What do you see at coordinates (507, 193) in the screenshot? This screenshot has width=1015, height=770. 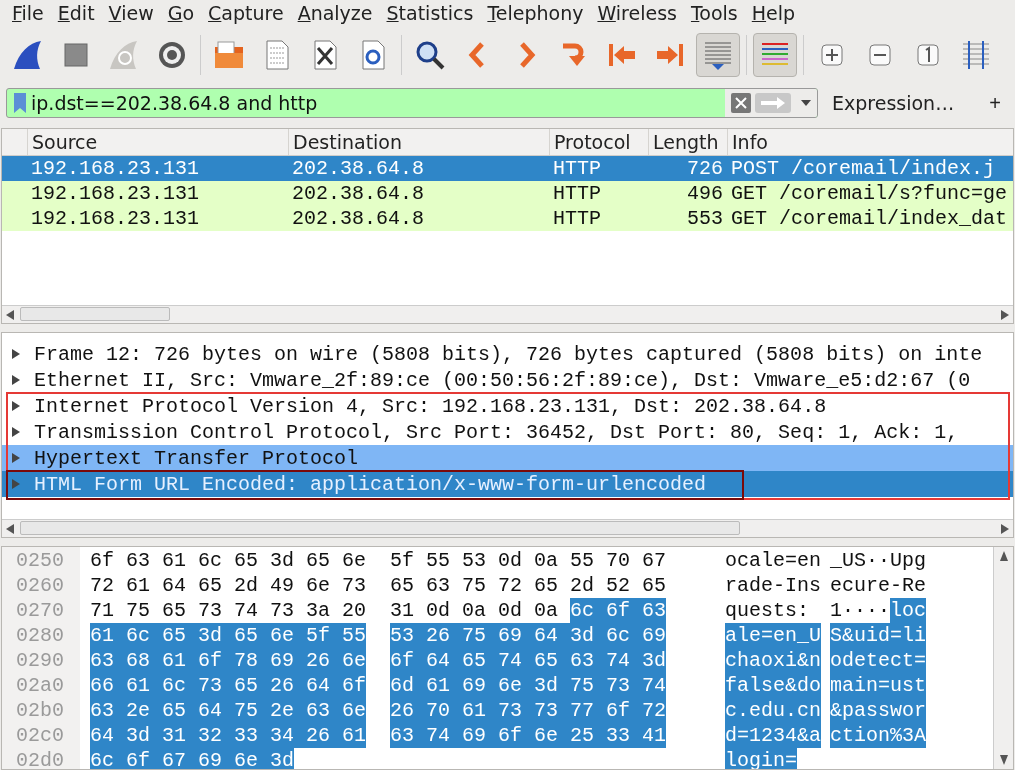 I see `packet-row: 192.168.23.131 202.38.64.8 HTTP 496 GET /coremail/s?func=ge` at bounding box center [507, 193].